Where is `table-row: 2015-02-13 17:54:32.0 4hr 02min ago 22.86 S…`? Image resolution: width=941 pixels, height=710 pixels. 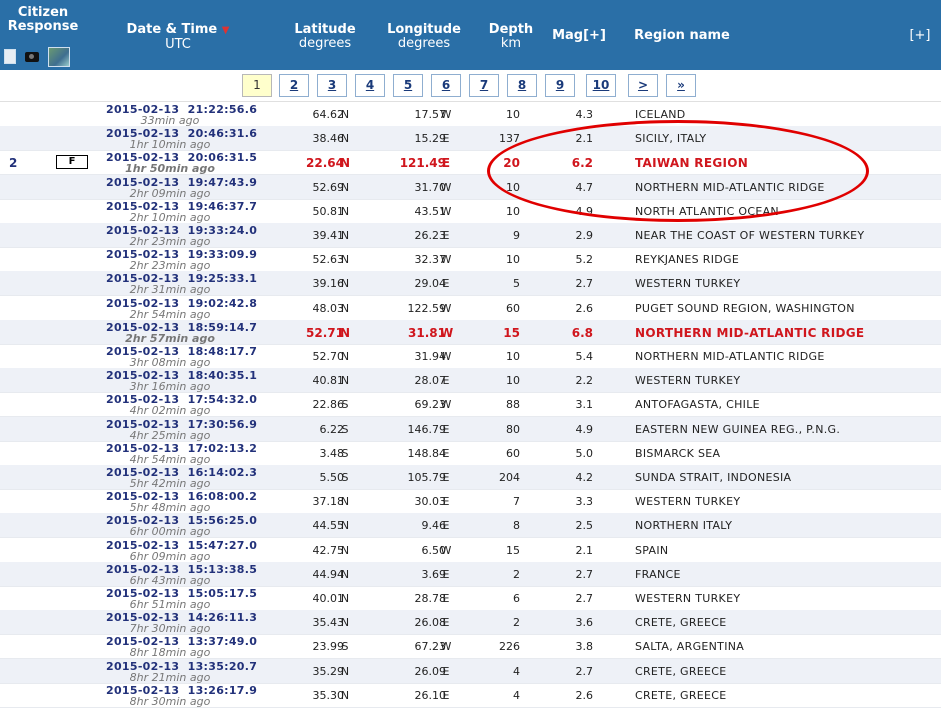
table-row: 2015-02-13 17:54:32.0 4hr 02min ago 22.86 S… is located at coordinates (470, 405).